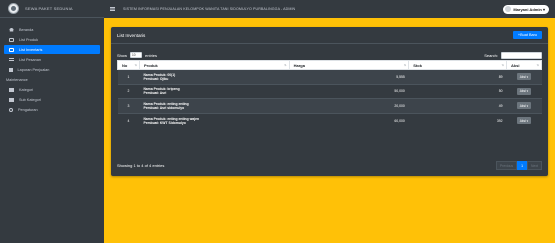 This screenshot has height=243, width=555. I want to click on entries-select: 10, so click(136, 55).